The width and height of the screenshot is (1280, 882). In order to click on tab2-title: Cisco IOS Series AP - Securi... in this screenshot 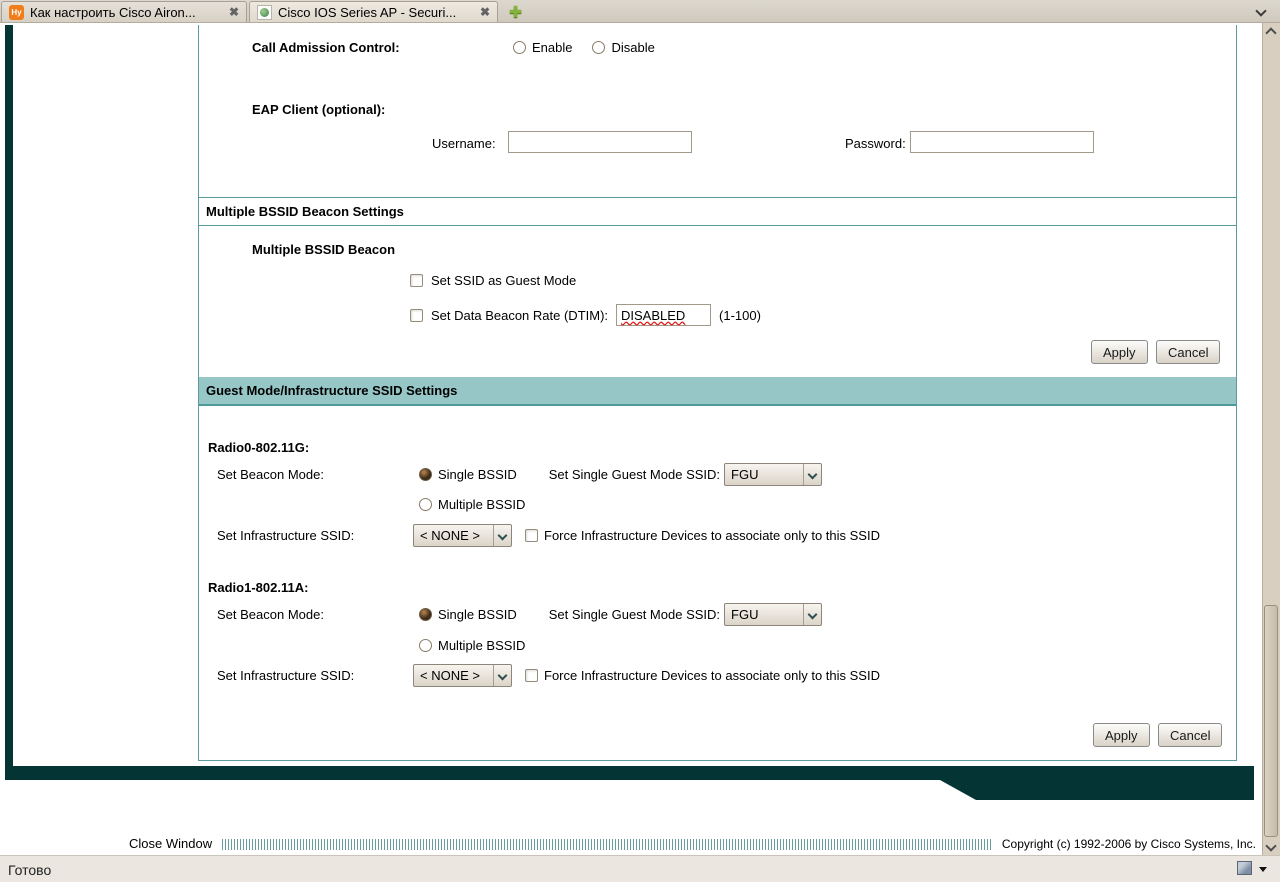, I will do `click(367, 12)`.